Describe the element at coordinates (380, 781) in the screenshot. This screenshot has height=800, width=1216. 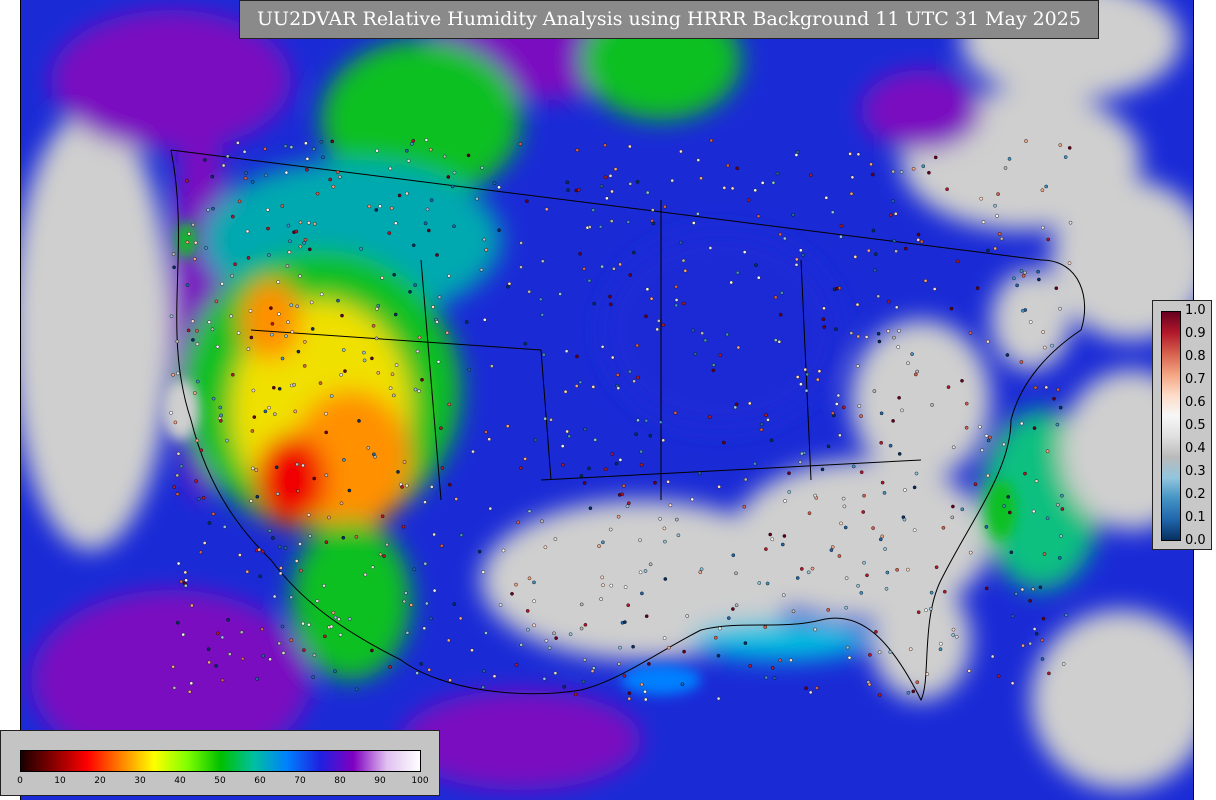
I see `rh-tick-90: 90` at that location.